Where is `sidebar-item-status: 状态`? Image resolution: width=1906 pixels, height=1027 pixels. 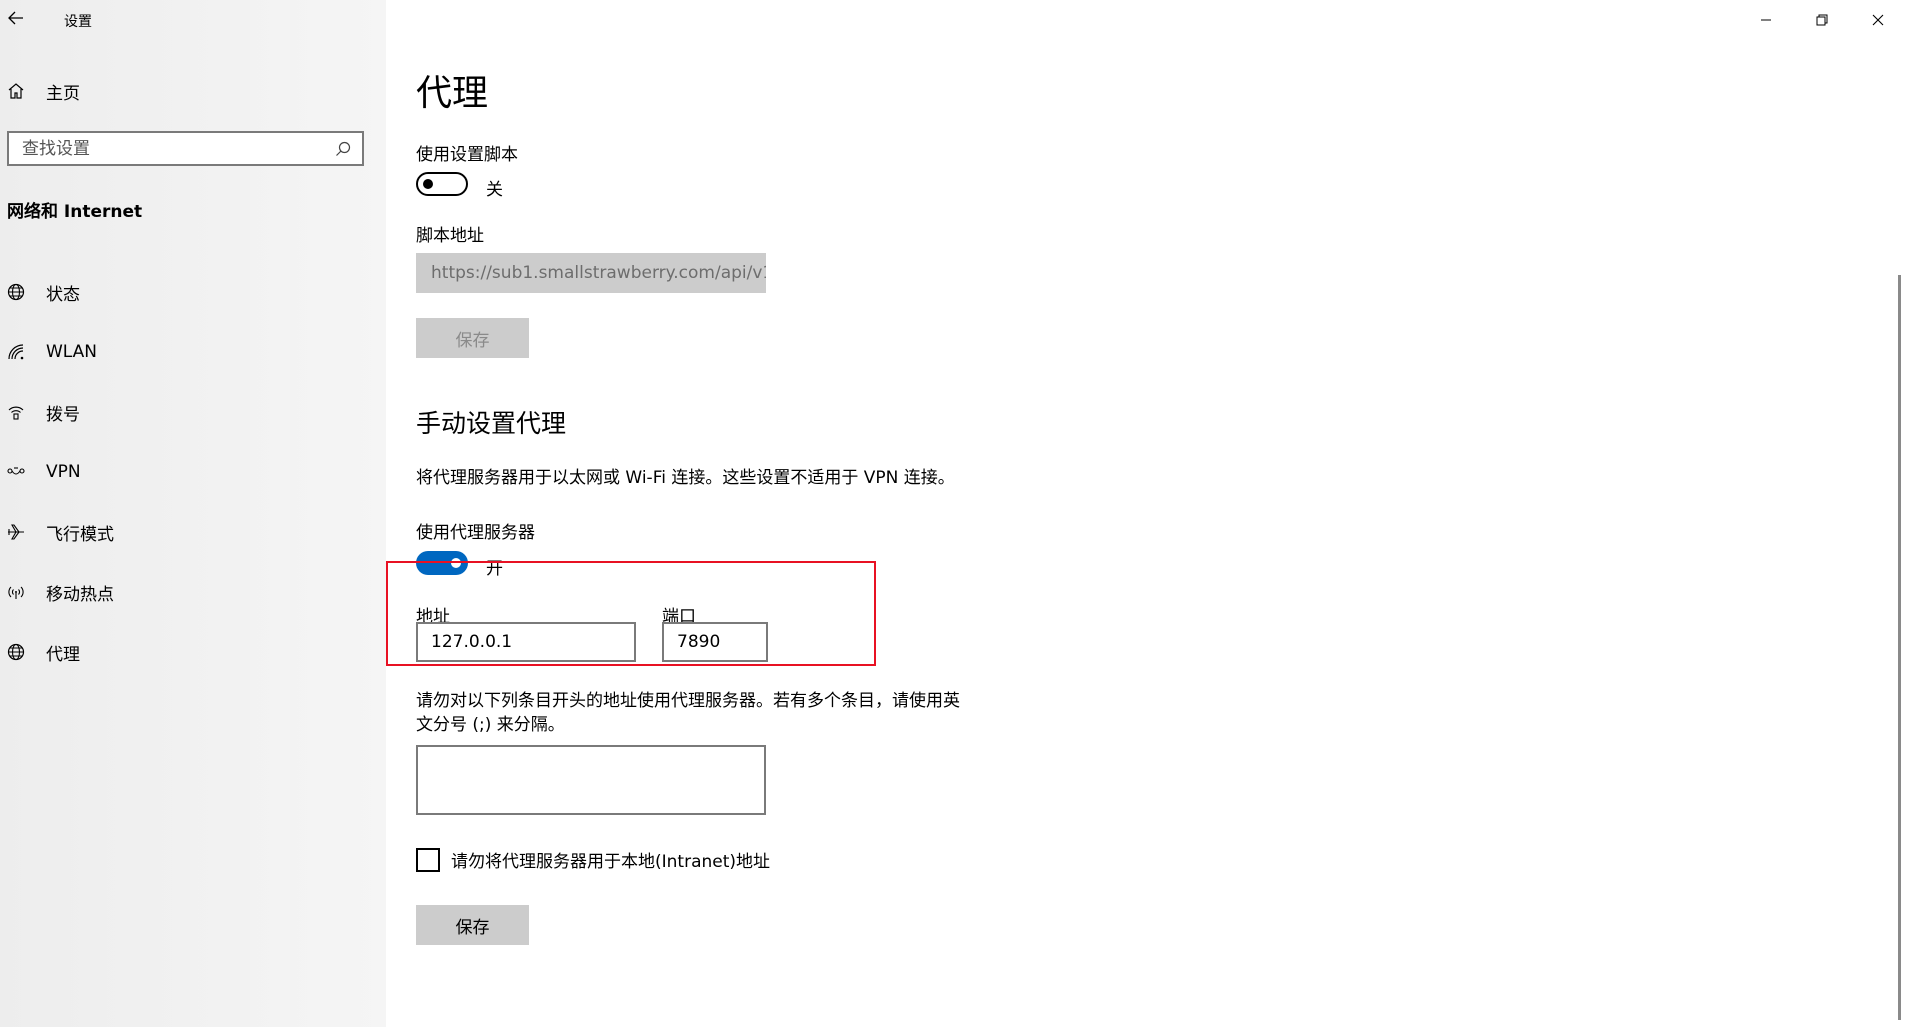 sidebar-item-status: 状态 is located at coordinates (193, 292).